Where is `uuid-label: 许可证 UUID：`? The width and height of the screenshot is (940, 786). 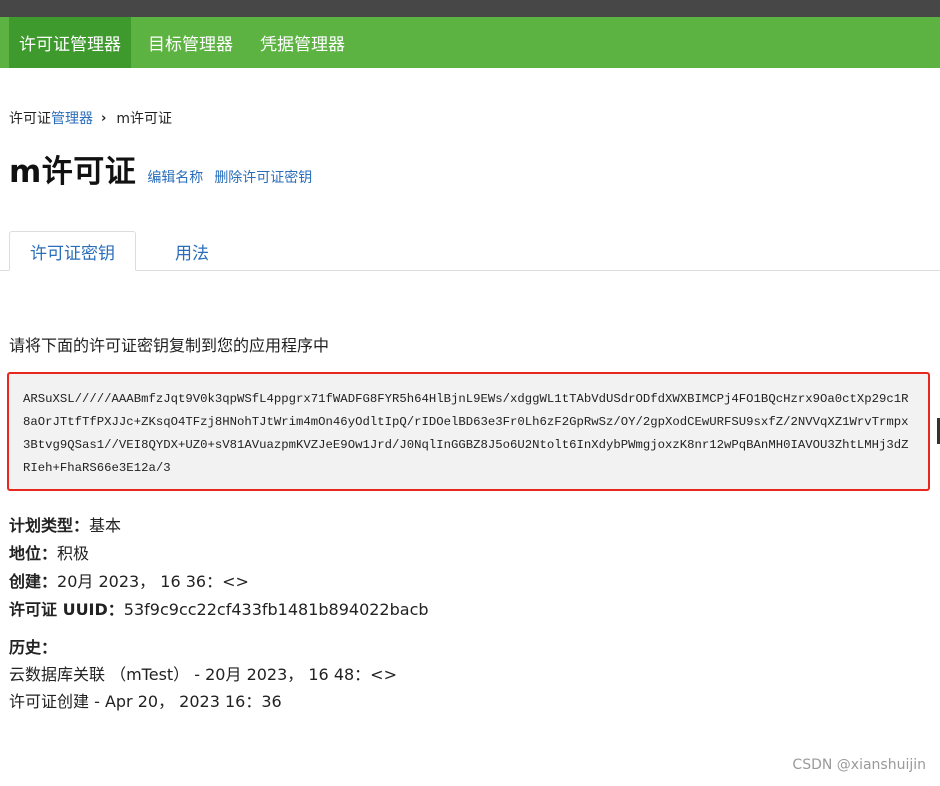
uuid-label: 许可证 UUID： is located at coordinates (66, 609).